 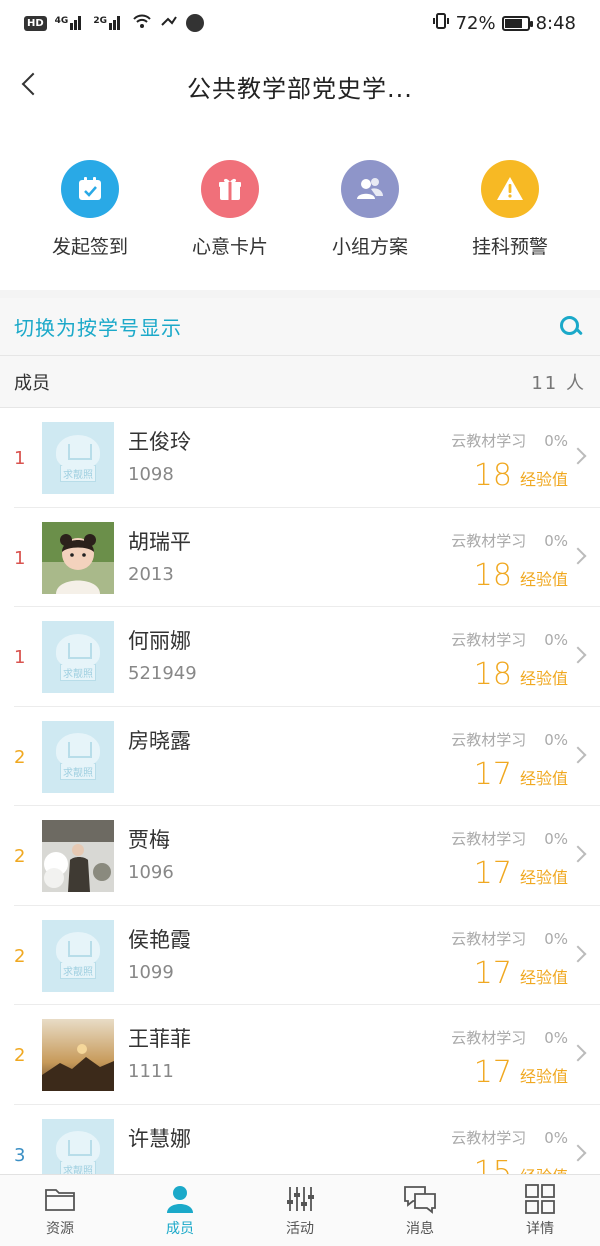 What do you see at coordinates (441, 23) in the screenshot?
I see `vibrate-icon` at bounding box center [441, 23].